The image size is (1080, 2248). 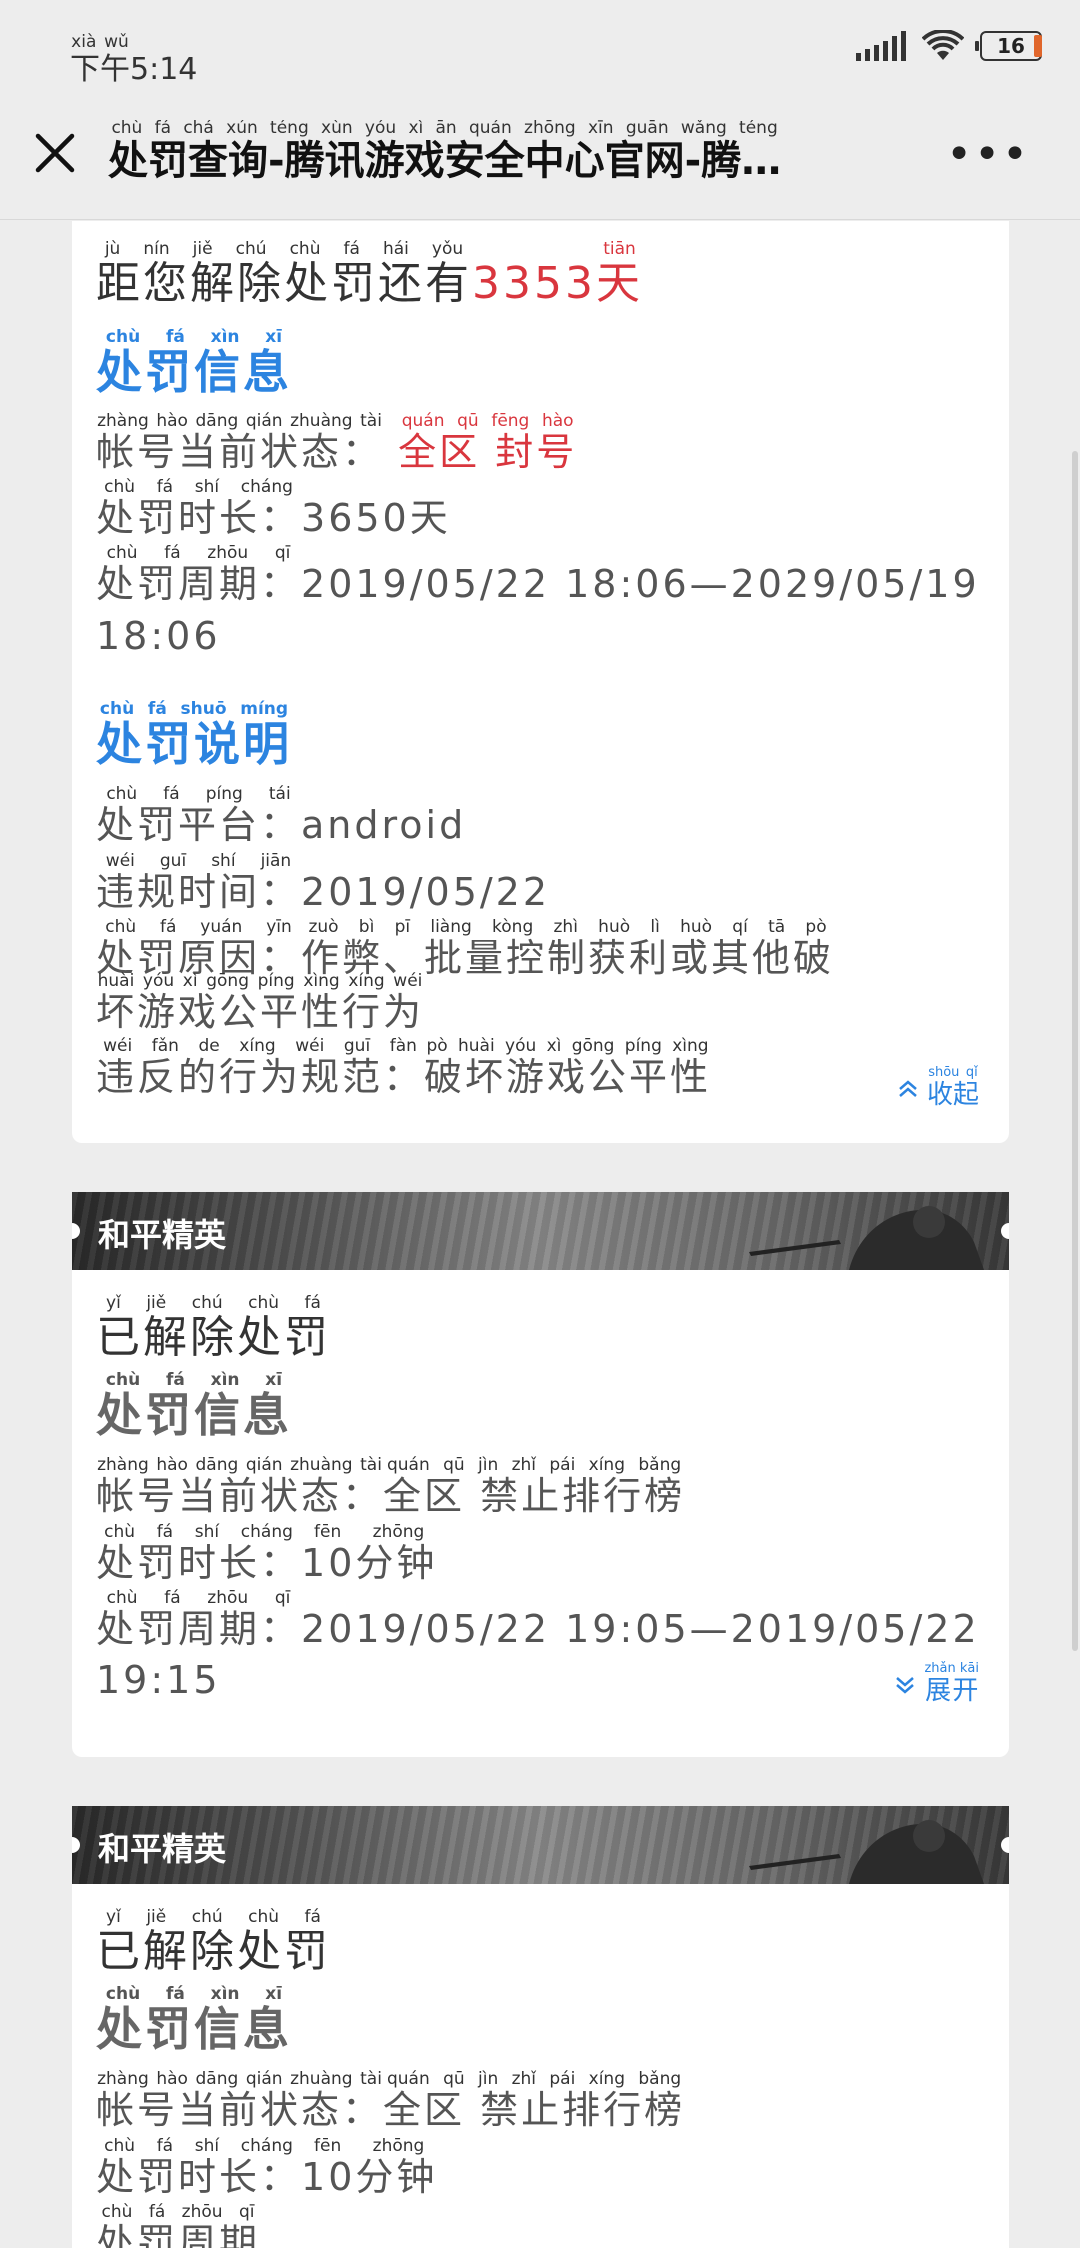 I want to click on collapse-button: 收起shōu qǐ, so click(x=938, y=1088).